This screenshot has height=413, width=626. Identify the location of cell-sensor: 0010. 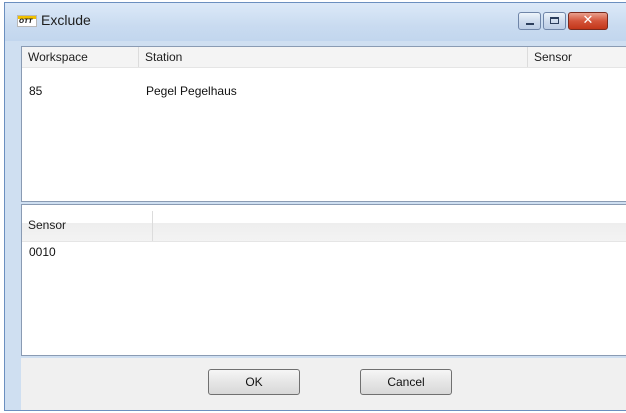
(42, 252).